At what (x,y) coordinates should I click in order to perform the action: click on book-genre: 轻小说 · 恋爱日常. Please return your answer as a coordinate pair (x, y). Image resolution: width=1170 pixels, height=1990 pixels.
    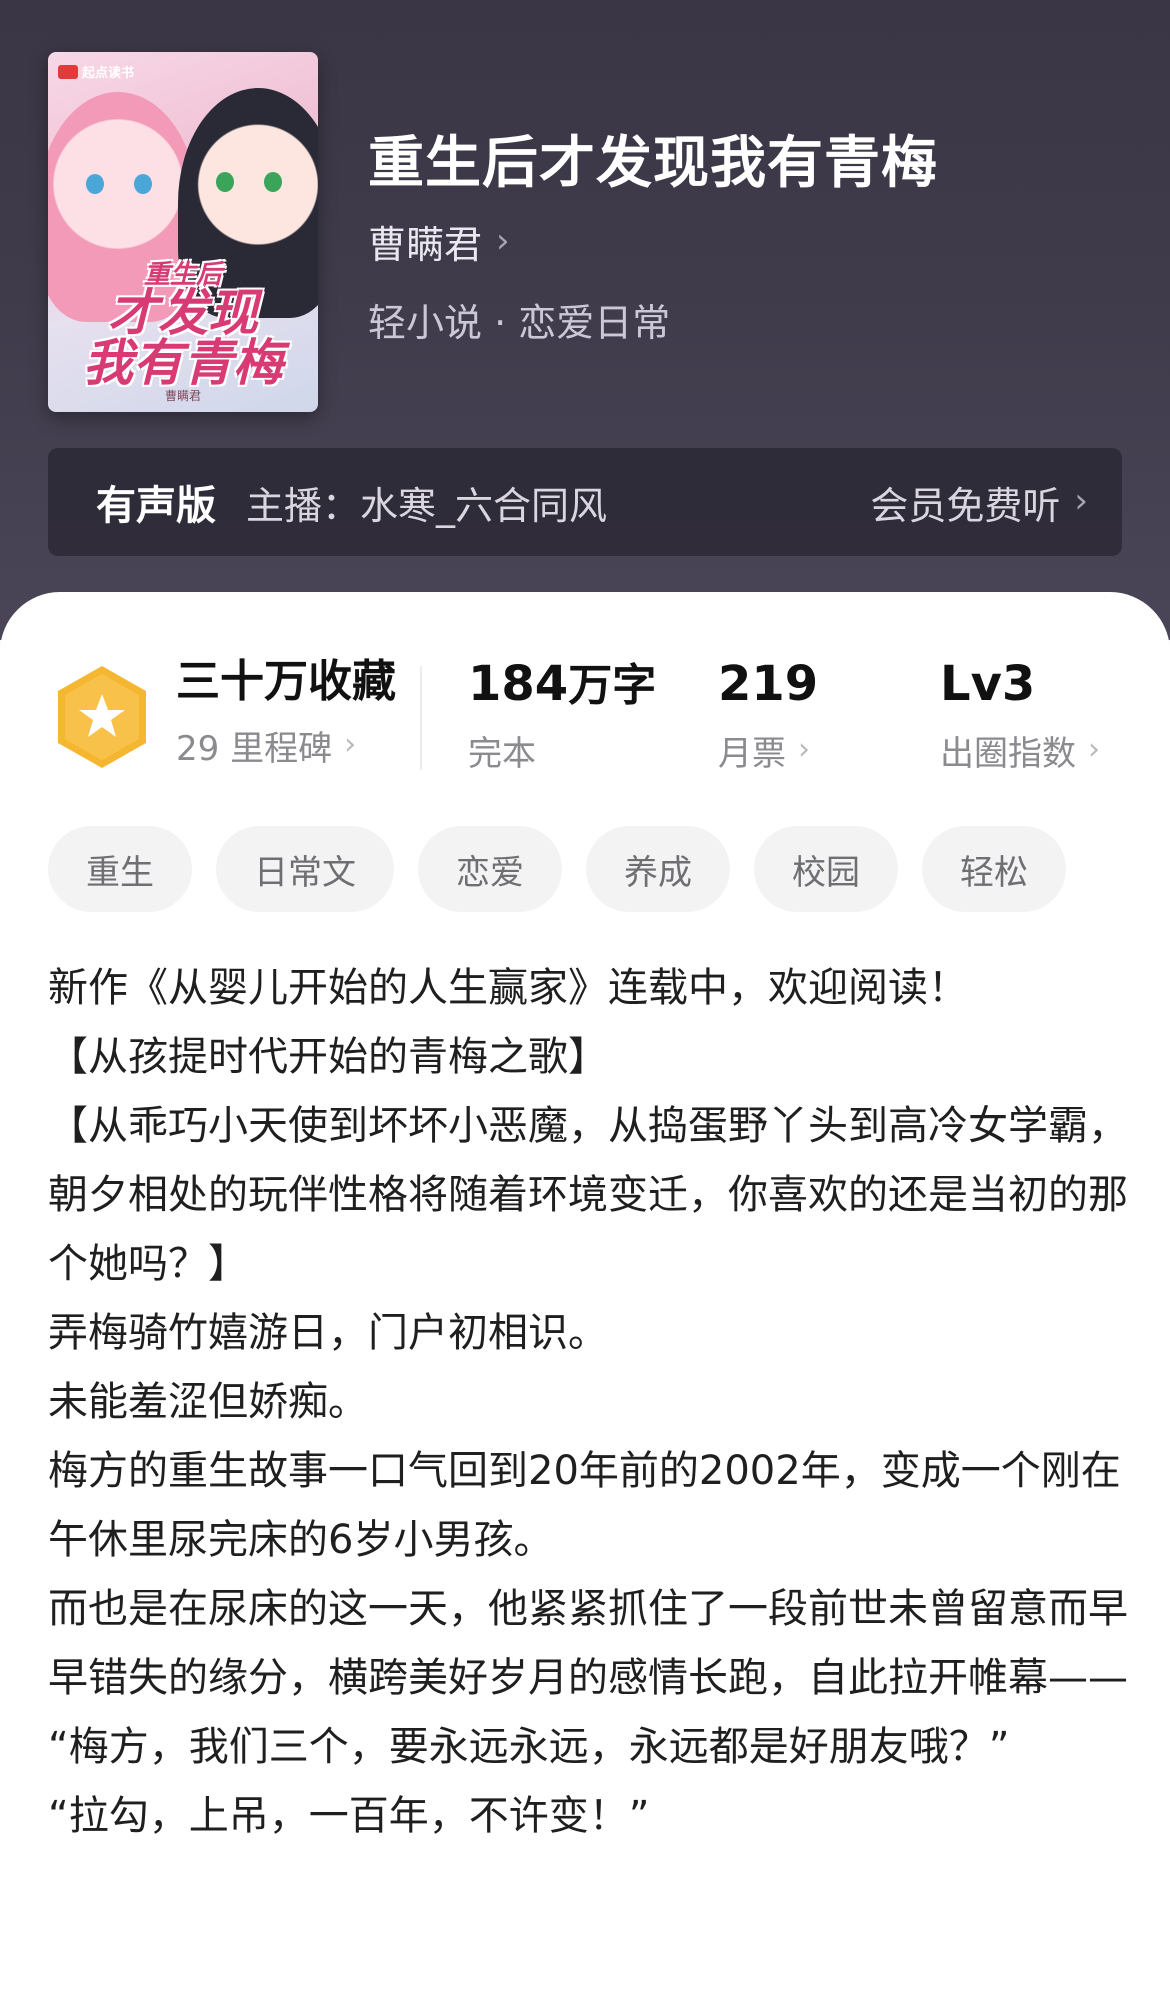
    Looking at the image, I should click on (519, 323).